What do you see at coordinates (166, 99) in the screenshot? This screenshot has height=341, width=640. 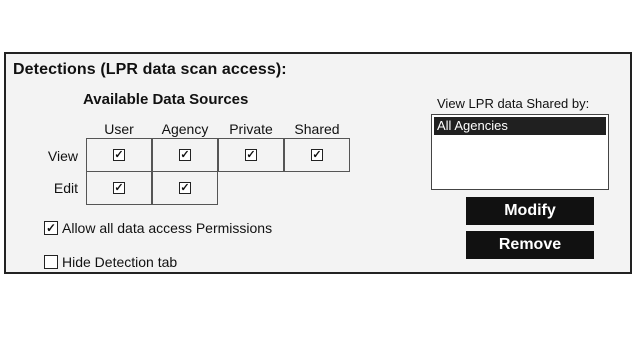 I see `available-data-sources-title: Available Data Sources` at bounding box center [166, 99].